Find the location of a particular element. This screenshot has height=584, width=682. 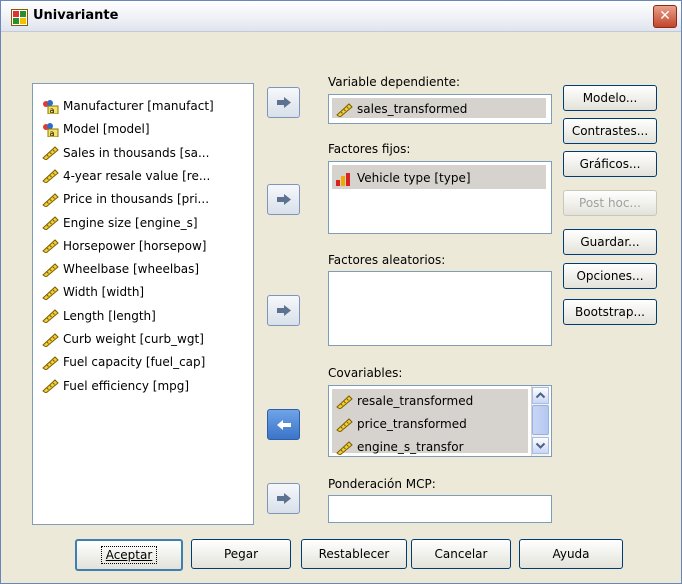

close-button: ✕ is located at coordinates (665, 16).